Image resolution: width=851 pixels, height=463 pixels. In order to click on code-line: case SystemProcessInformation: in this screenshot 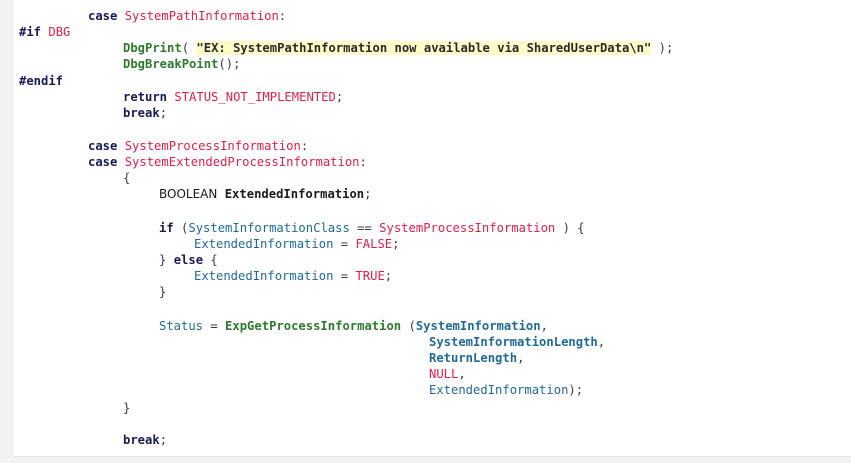, I will do `click(198, 146)`.